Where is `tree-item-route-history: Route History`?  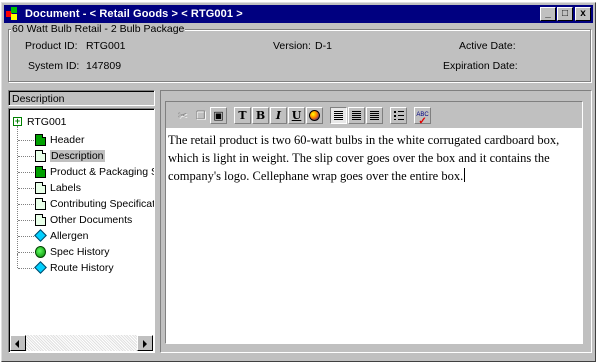
tree-item-route-history: Route History is located at coordinates (74, 268).